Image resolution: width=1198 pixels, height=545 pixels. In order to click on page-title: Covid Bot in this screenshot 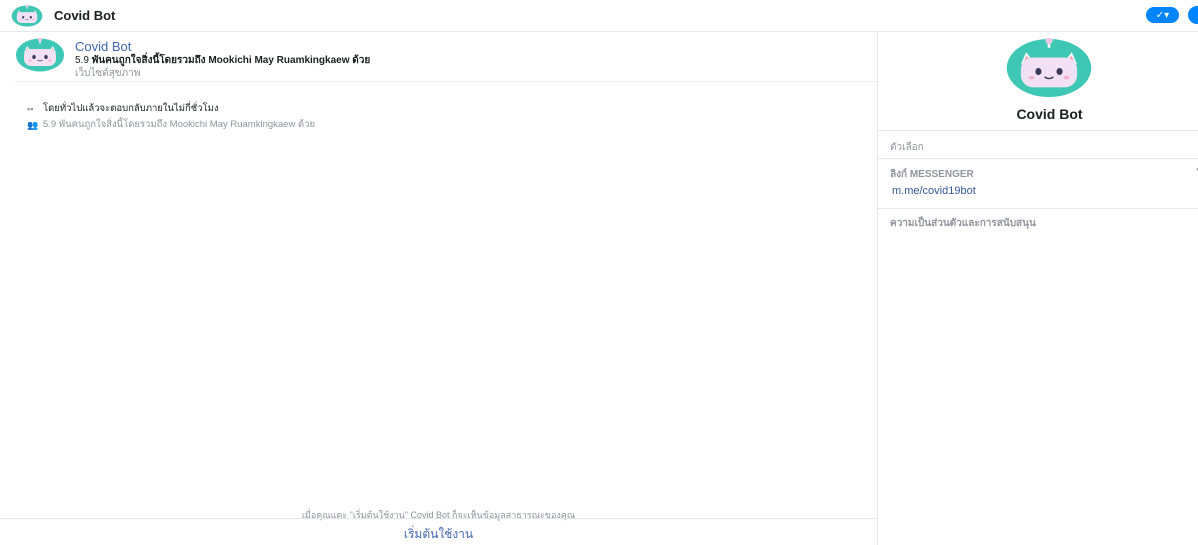, I will do `click(85, 15)`.